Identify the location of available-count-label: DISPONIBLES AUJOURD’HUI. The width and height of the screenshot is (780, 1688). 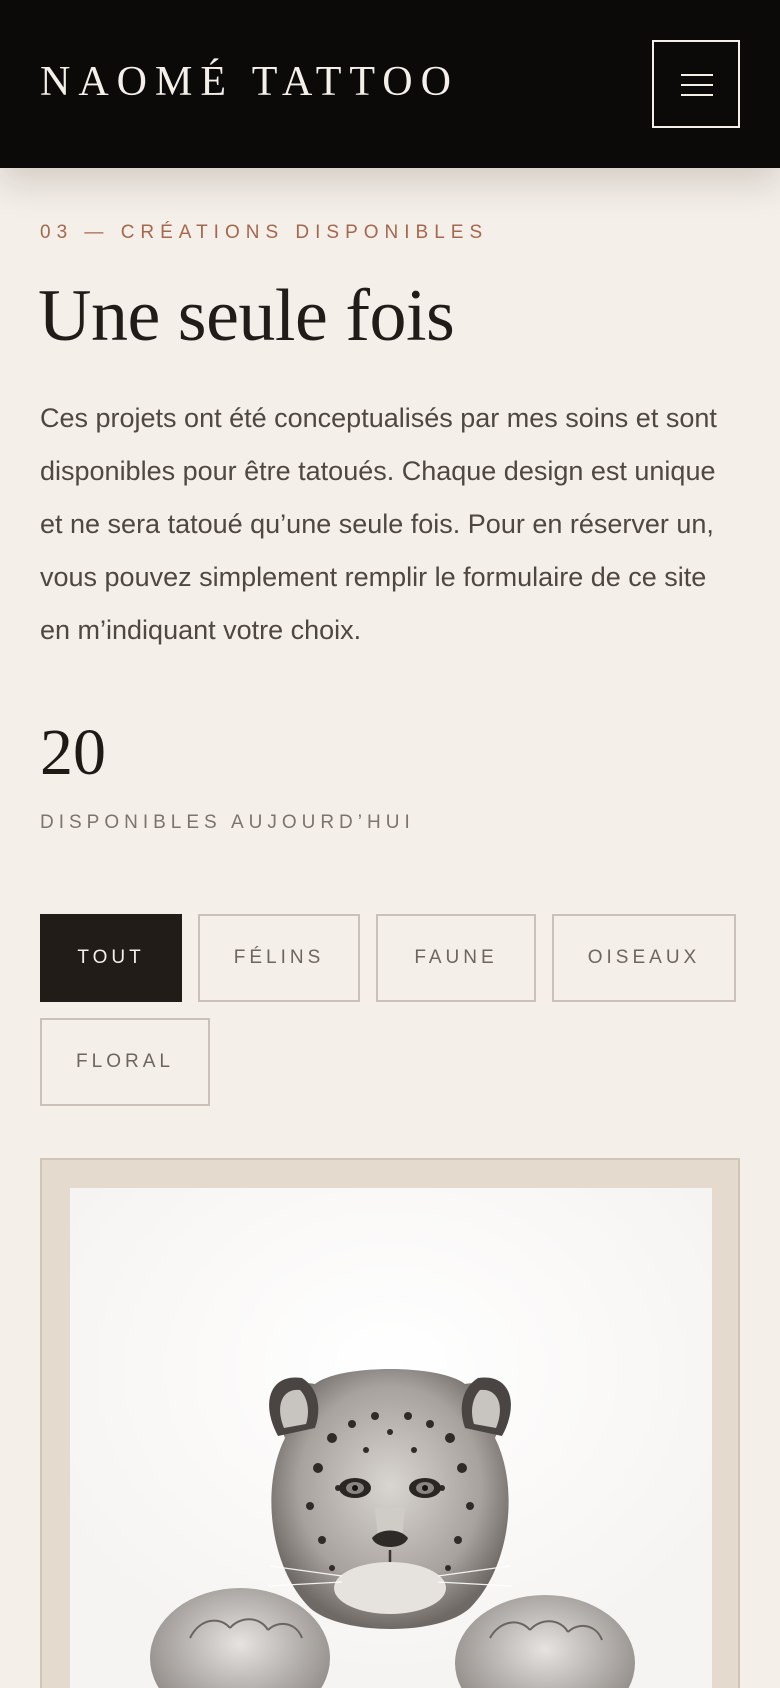
(227, 822).